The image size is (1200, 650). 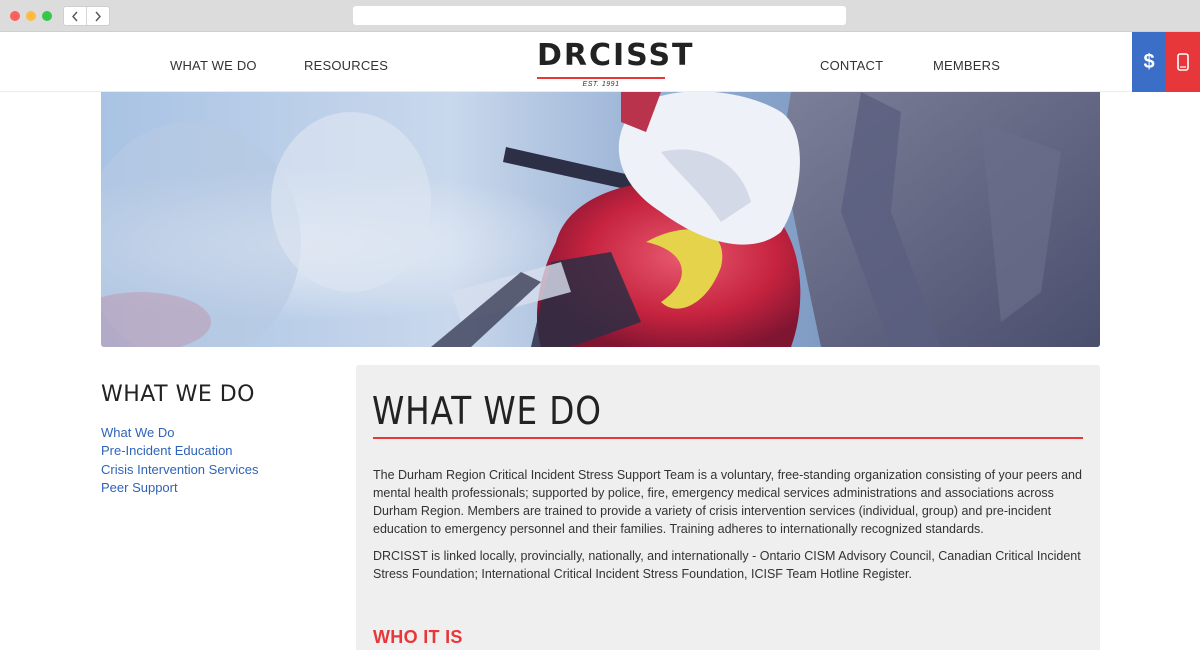 I want to click on mobile-phone-icon, so click(x=1183, y=62).